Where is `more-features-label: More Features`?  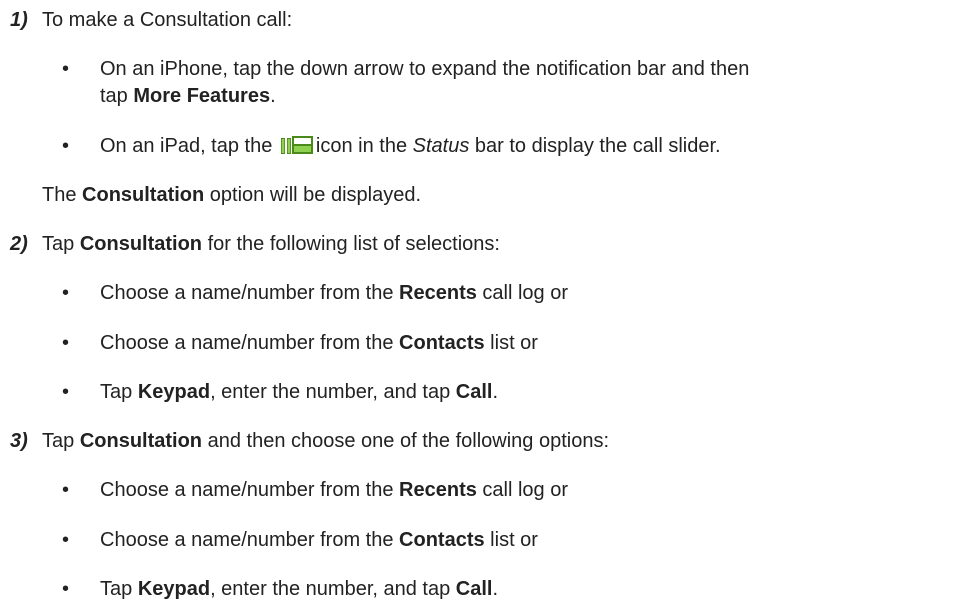 more-features-label: More Features is located at coordinates (202, 96).